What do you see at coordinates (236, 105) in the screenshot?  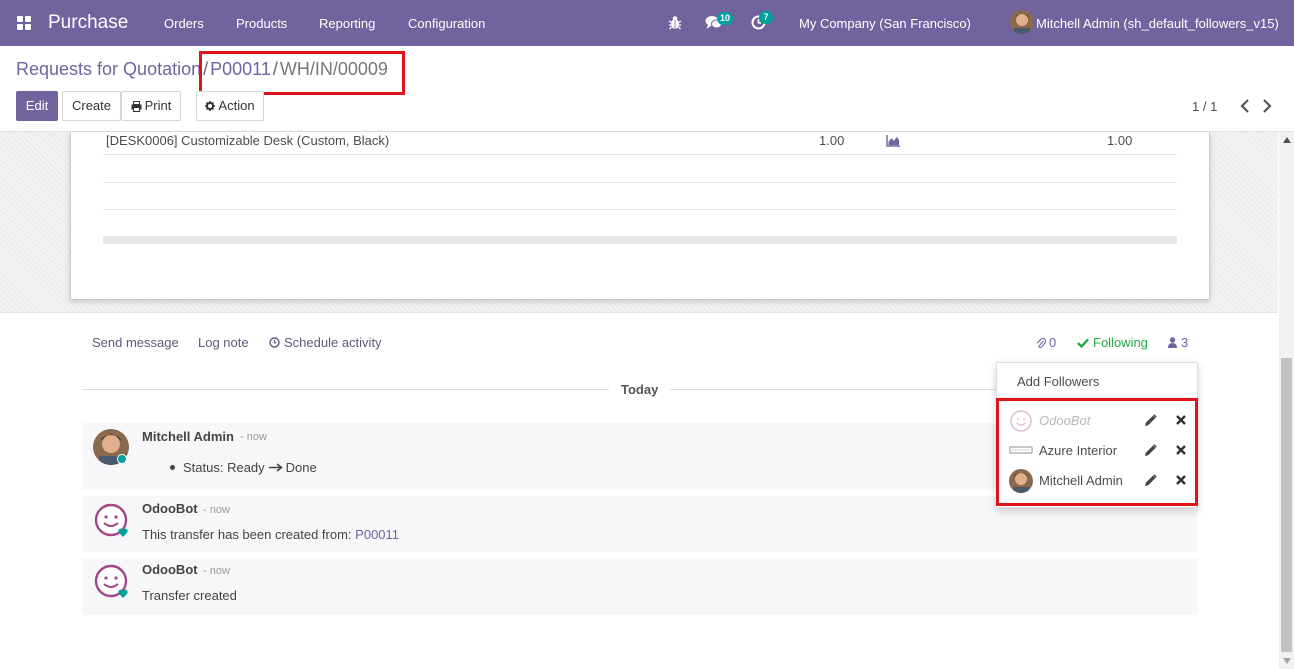 I see `action-label: Action` at bounding box center [236, 105].